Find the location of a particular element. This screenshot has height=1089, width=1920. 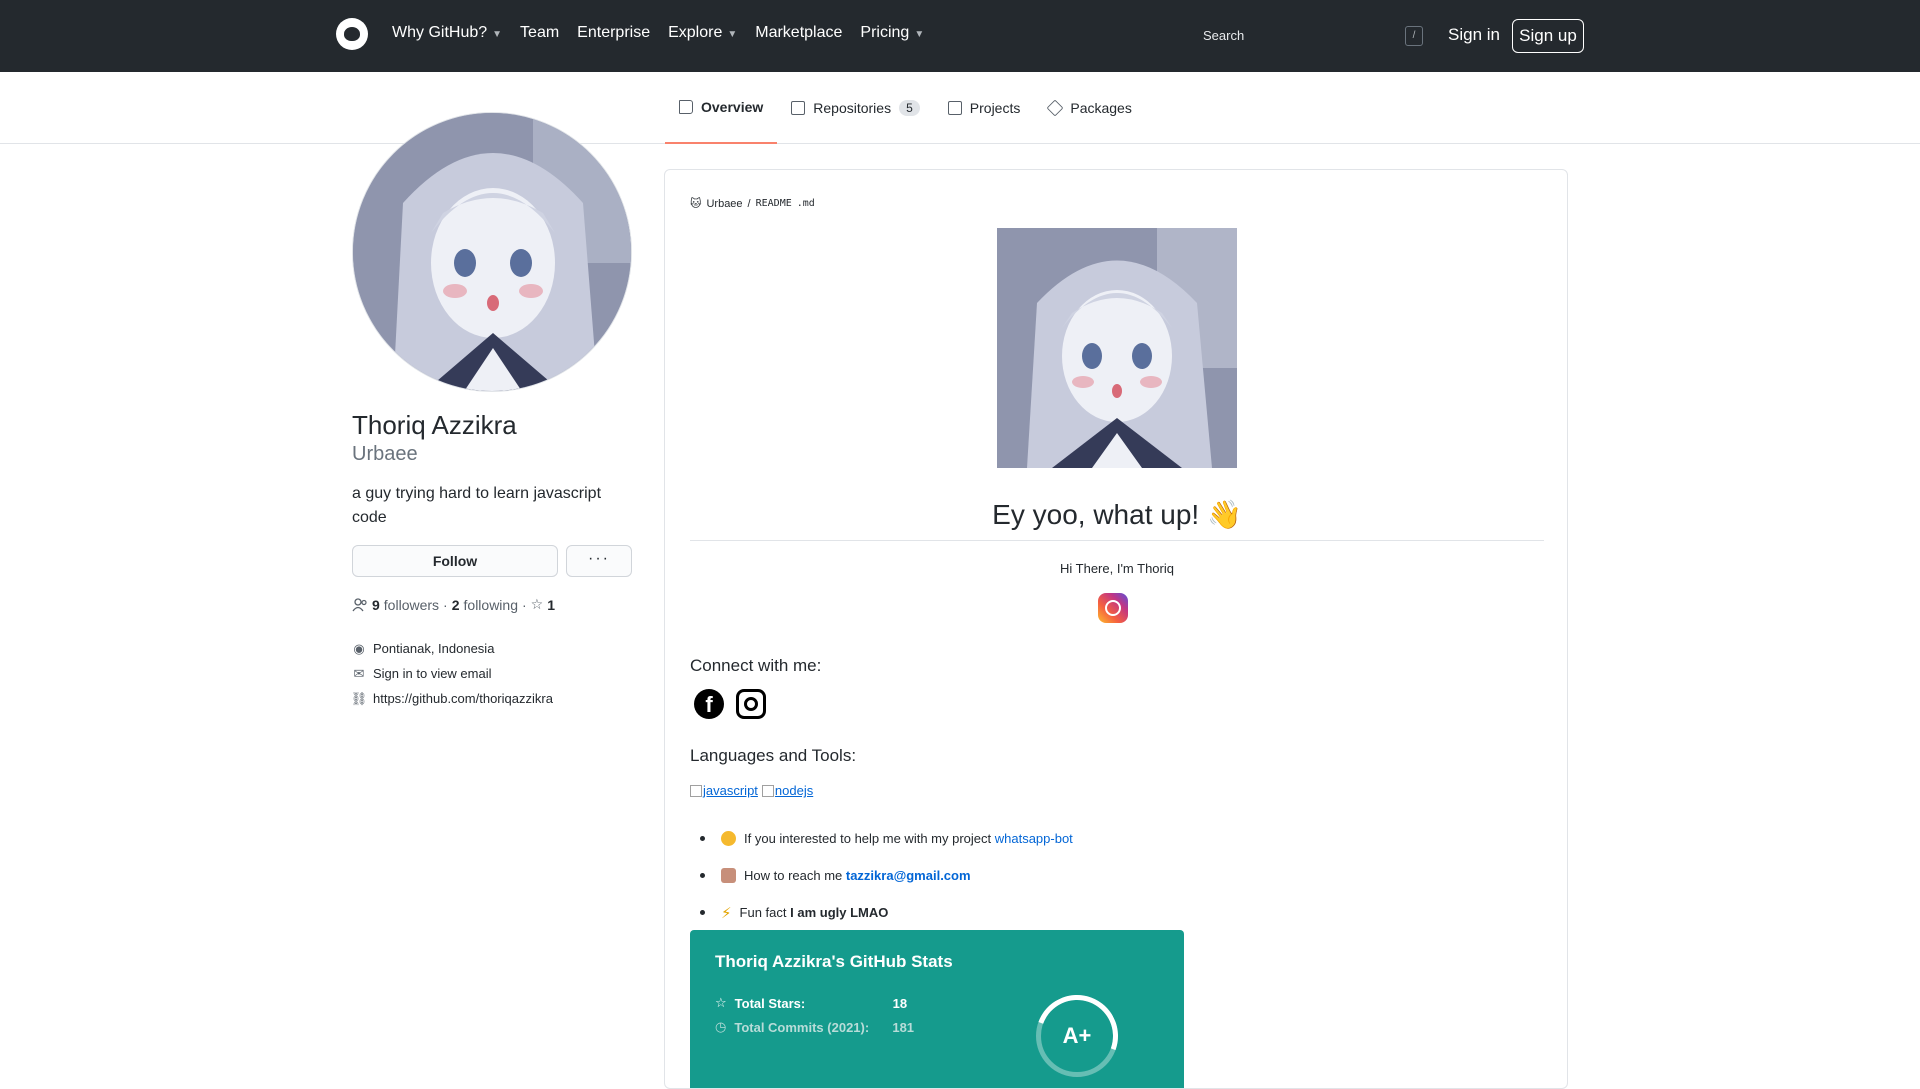

package-icon is located at coordinates (1055, 108).